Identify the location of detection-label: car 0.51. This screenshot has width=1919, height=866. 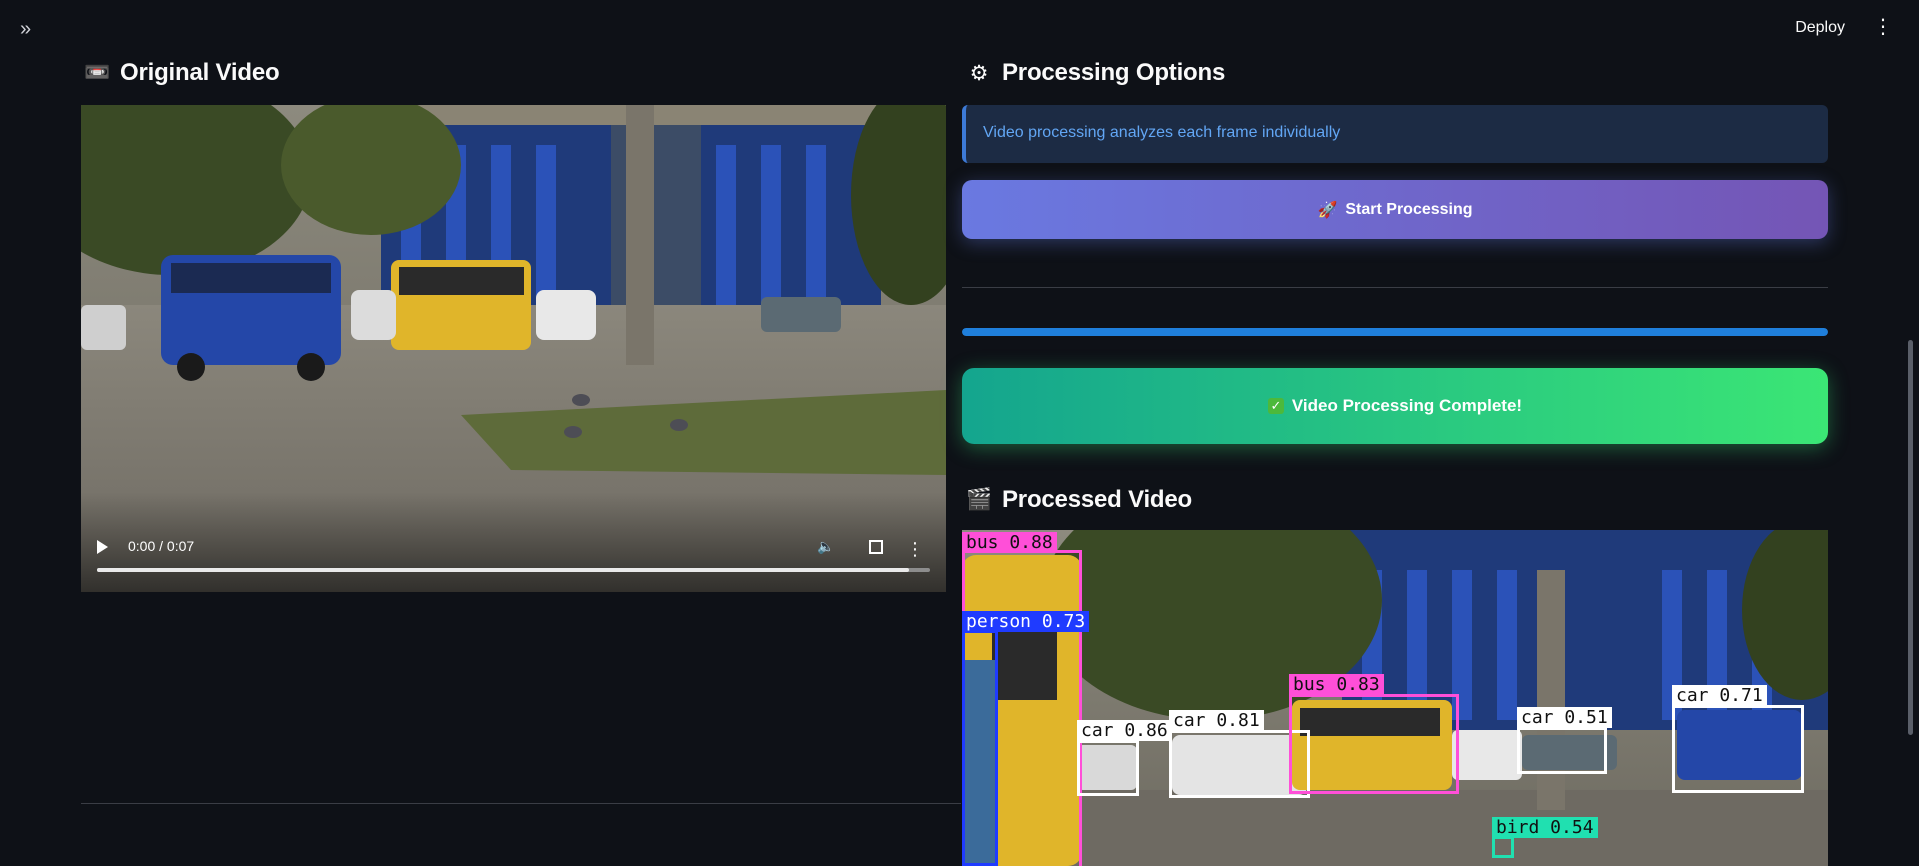
(1564, 717).